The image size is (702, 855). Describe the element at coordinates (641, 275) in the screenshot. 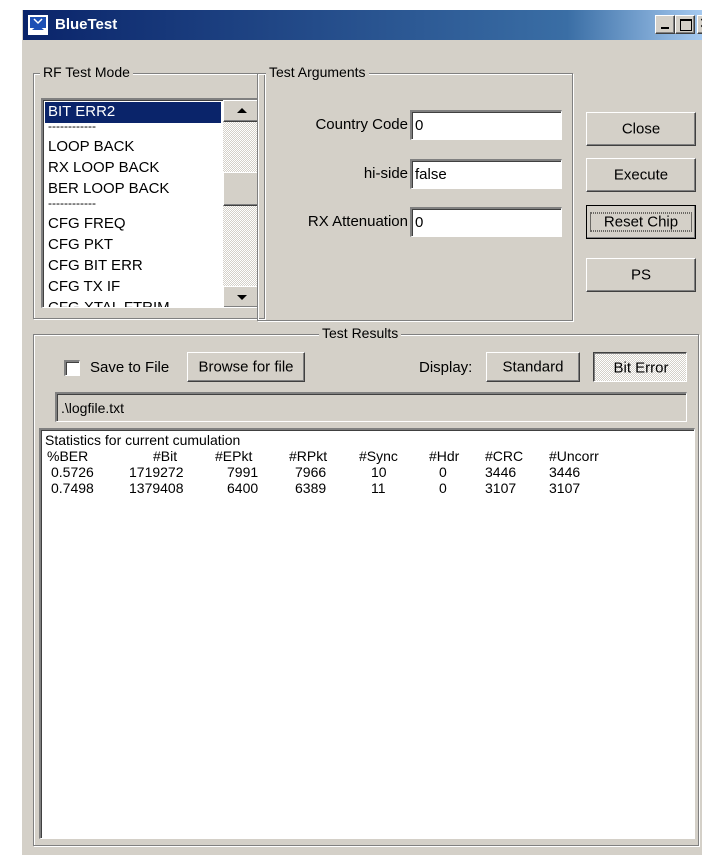

I see `ps-button: PS` at that location.